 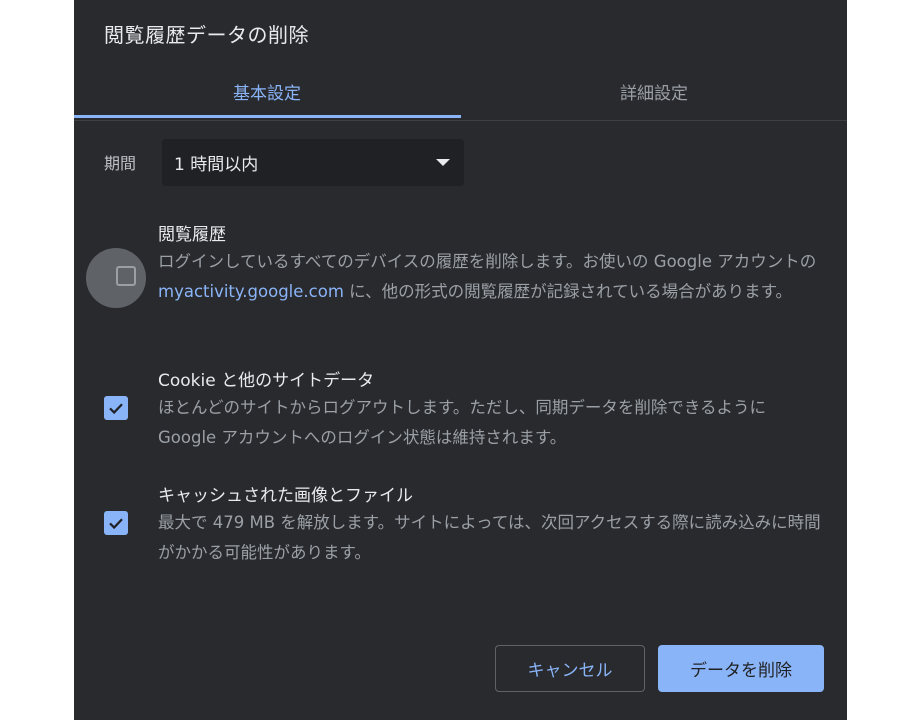 I want to click on period-dropdown: 1 時間以内, so click(x=313, y=162).